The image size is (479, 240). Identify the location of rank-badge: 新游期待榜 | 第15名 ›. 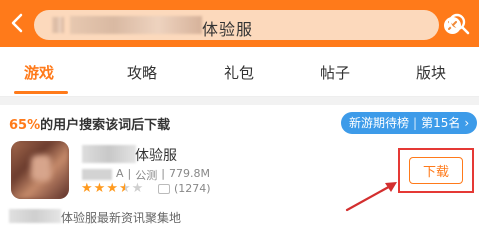
(409, 123).